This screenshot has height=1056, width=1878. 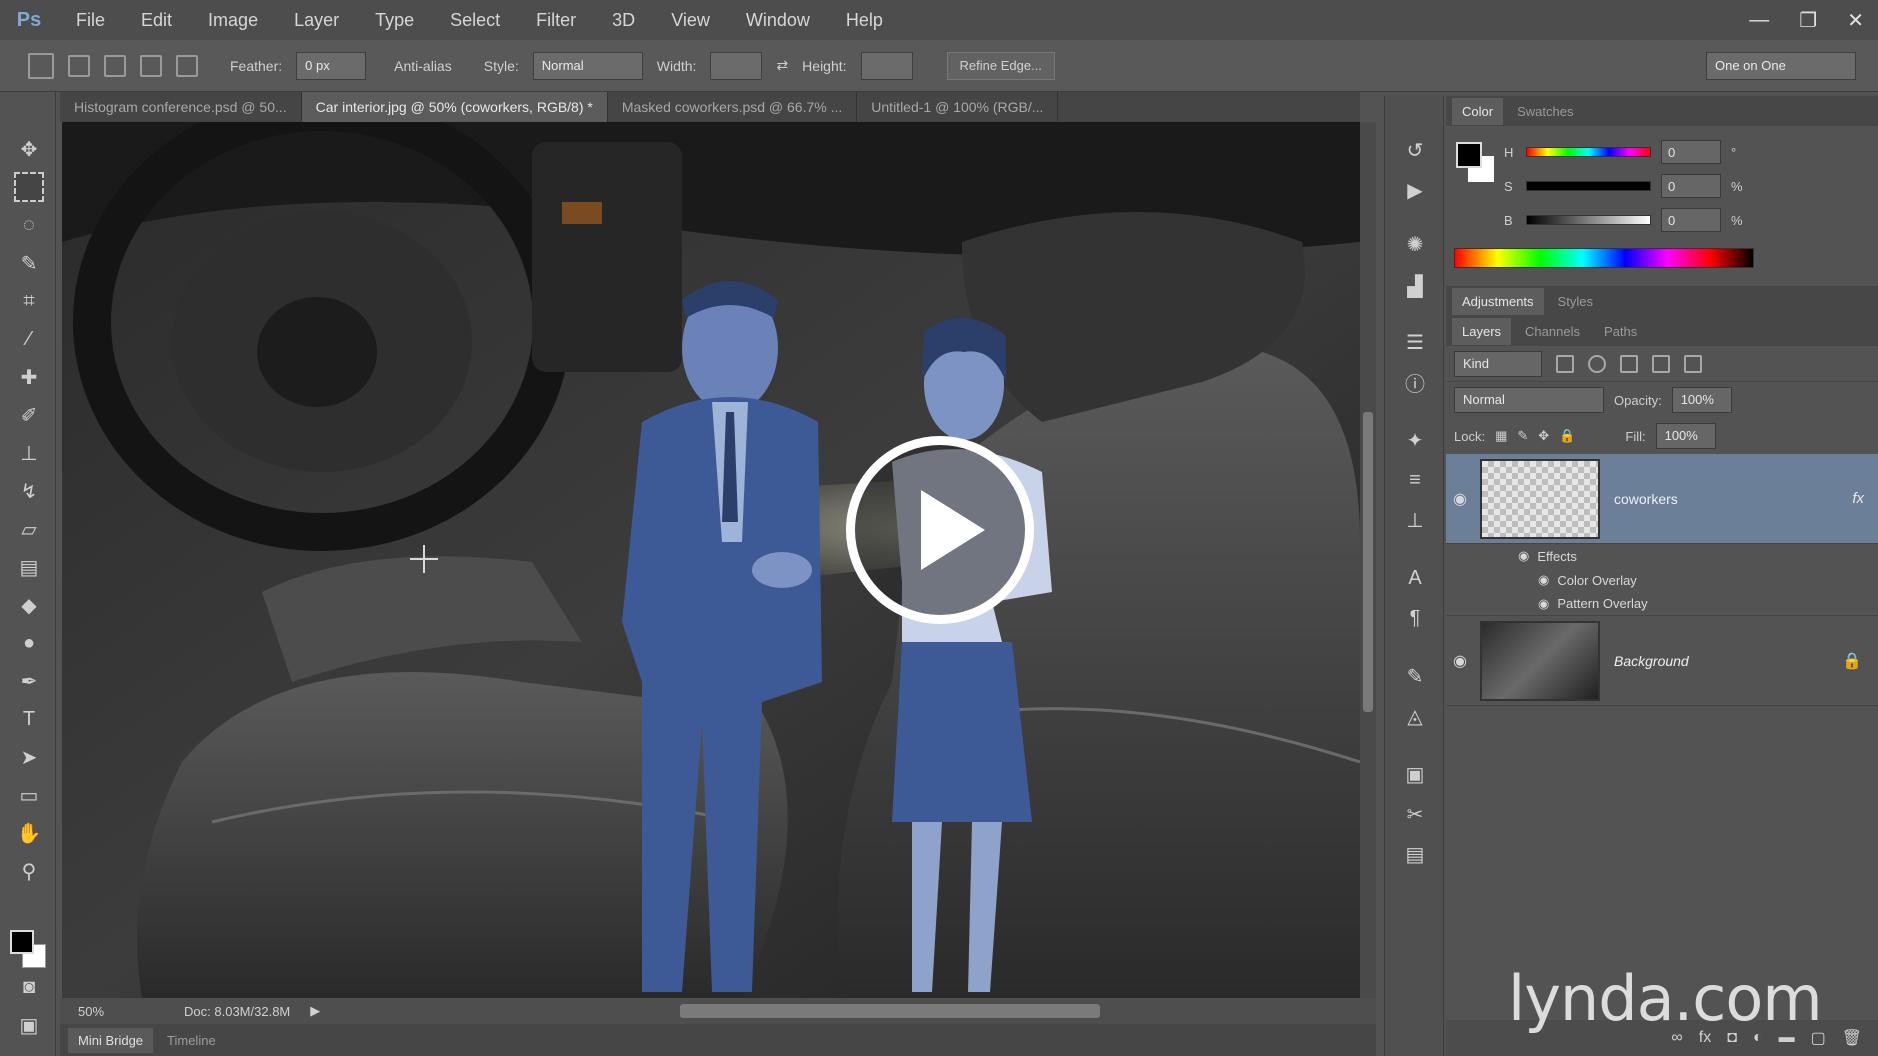 I want to click on tools-presets-icon: ✂, so click(x=1415, y=814).